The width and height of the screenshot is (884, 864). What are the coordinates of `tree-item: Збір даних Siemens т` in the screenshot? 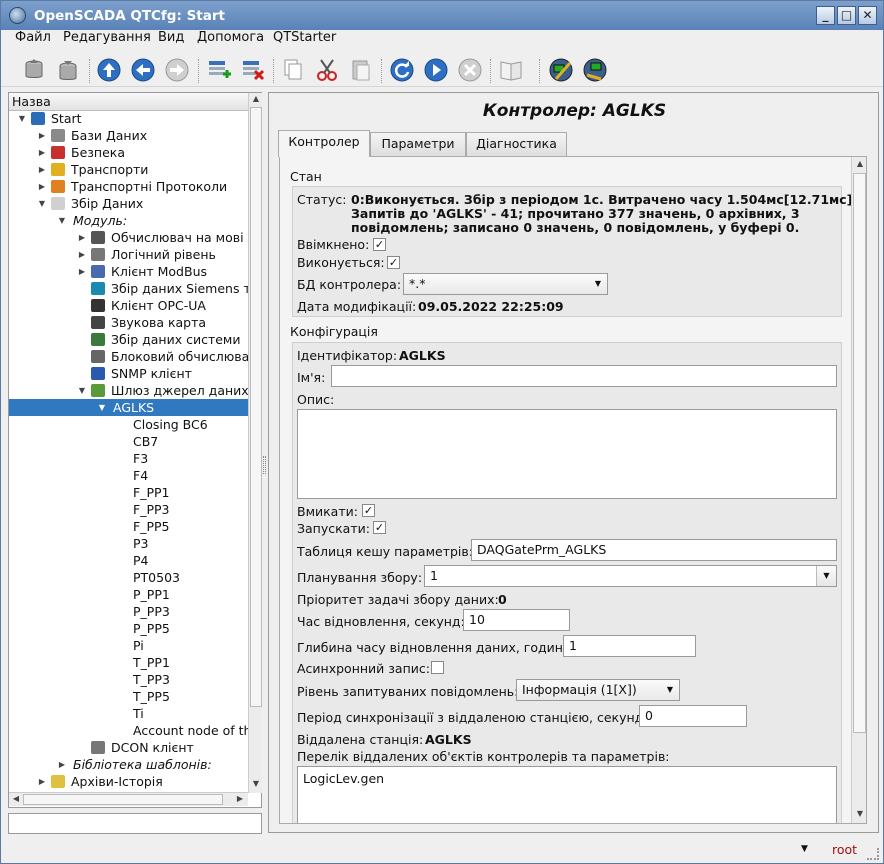 It's located at (128, 288).